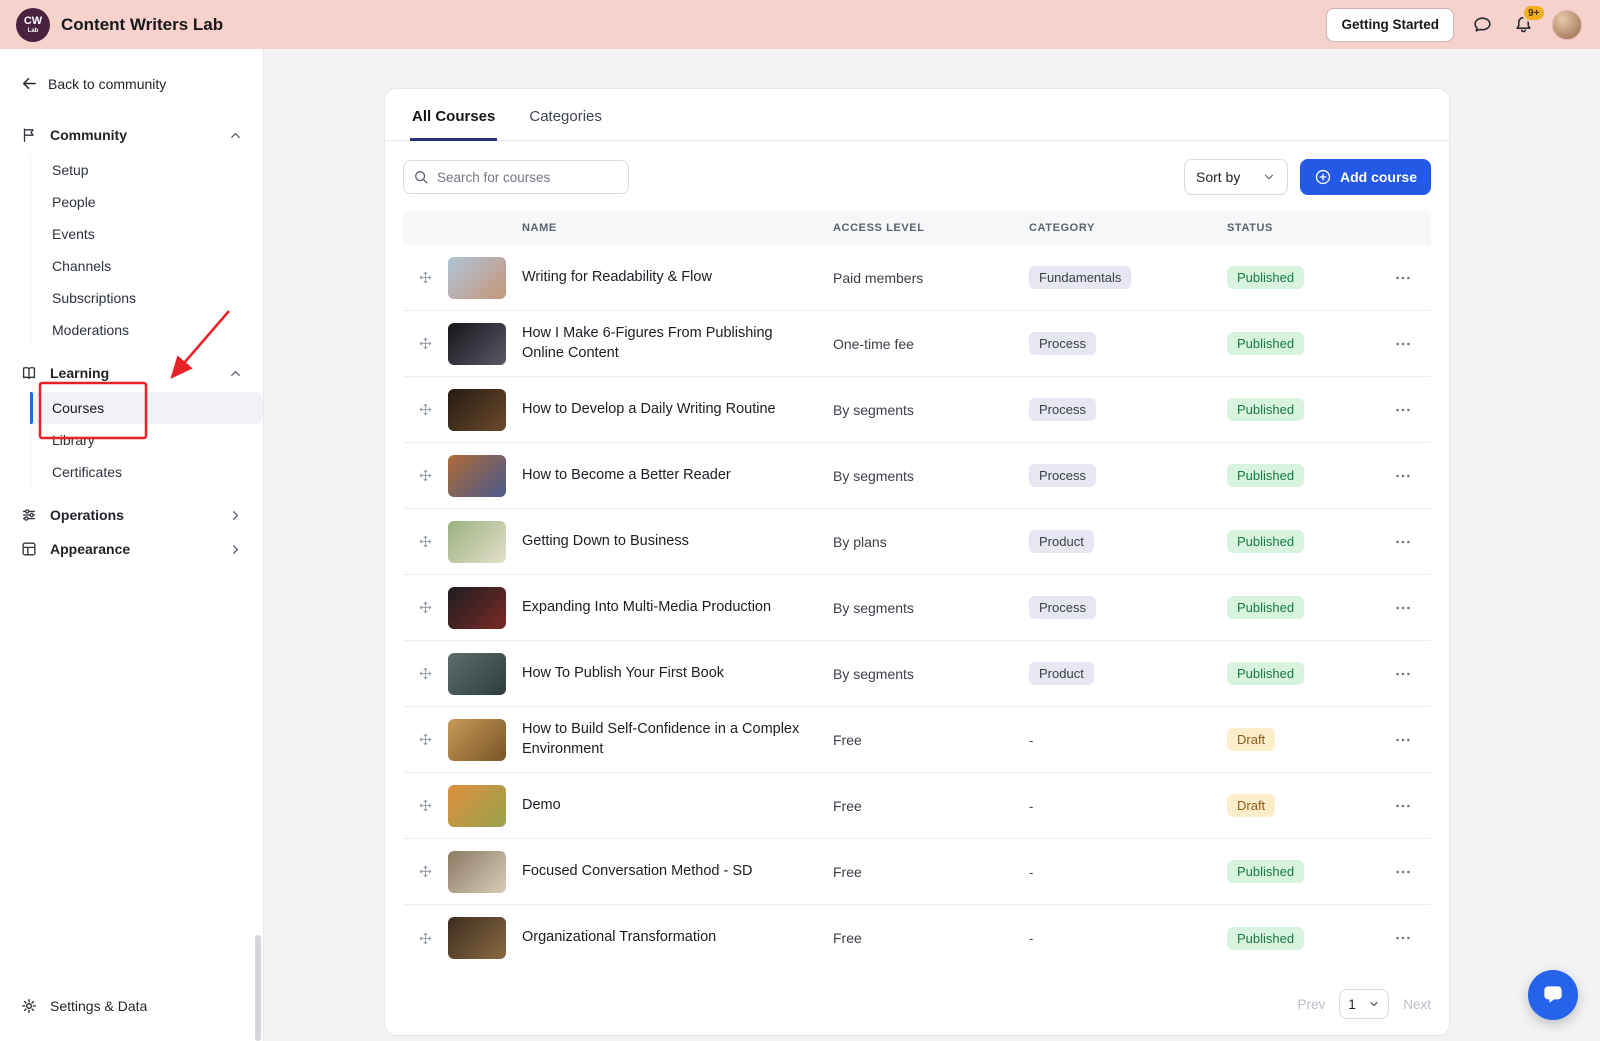 This screenshot has height=1041, width=1600. What do you see at coordinates (131, 373) in the screenshot?
I see `sidebar-section-learning: Learning` at bounding box center [131, 373].